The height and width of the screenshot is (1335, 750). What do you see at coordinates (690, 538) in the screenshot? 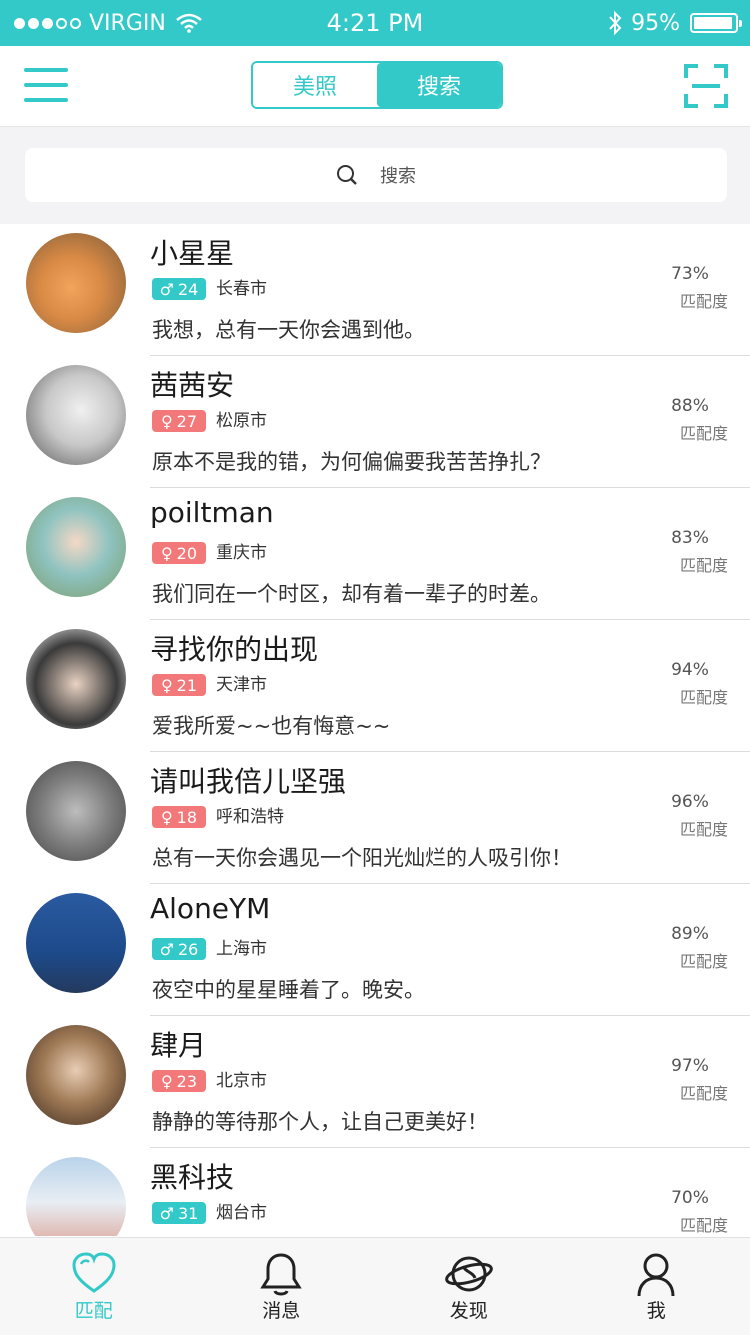
I see `match-percent: 83%` at bounding box center [690, 538].